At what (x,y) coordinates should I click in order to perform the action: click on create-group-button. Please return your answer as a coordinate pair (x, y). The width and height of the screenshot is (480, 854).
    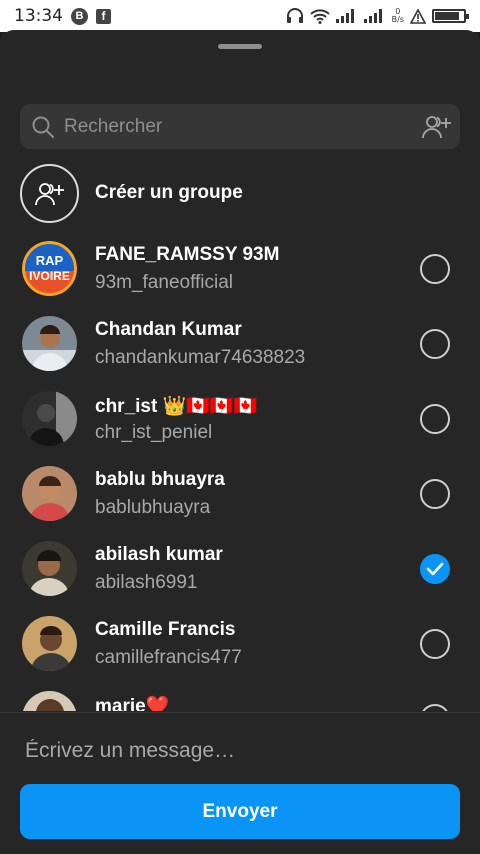
    Looking at the image, I should click on (49, 193).